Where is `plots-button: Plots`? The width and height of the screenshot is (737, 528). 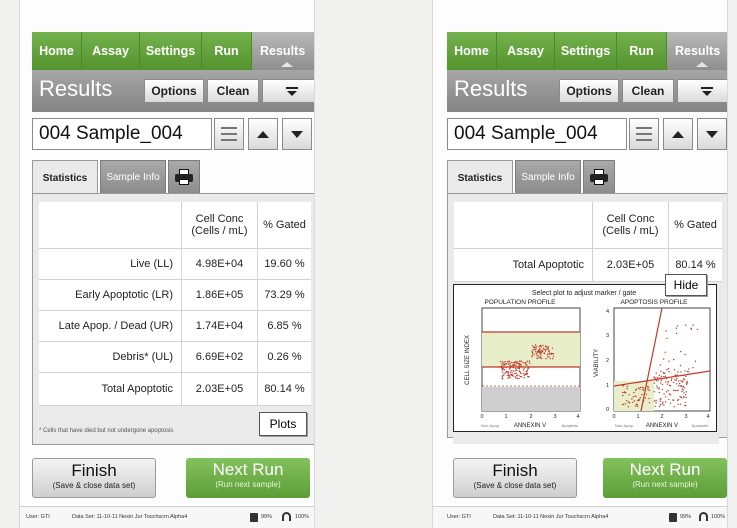
plots-button: Plots is located at coordinates (283, 424).